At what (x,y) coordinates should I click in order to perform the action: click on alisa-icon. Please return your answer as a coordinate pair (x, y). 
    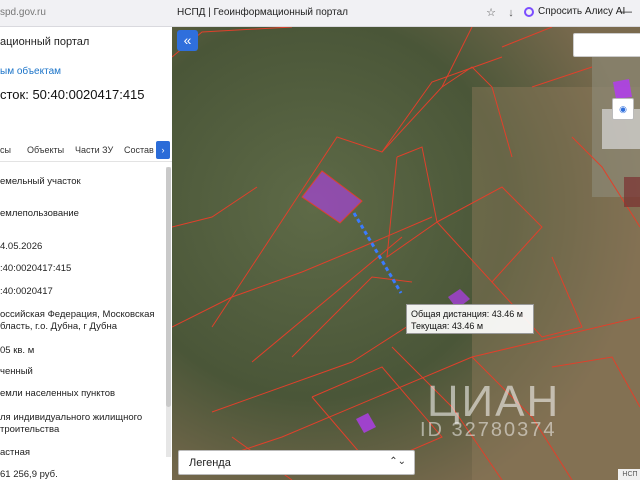
    Looking at the image, I should click on (529, 11).